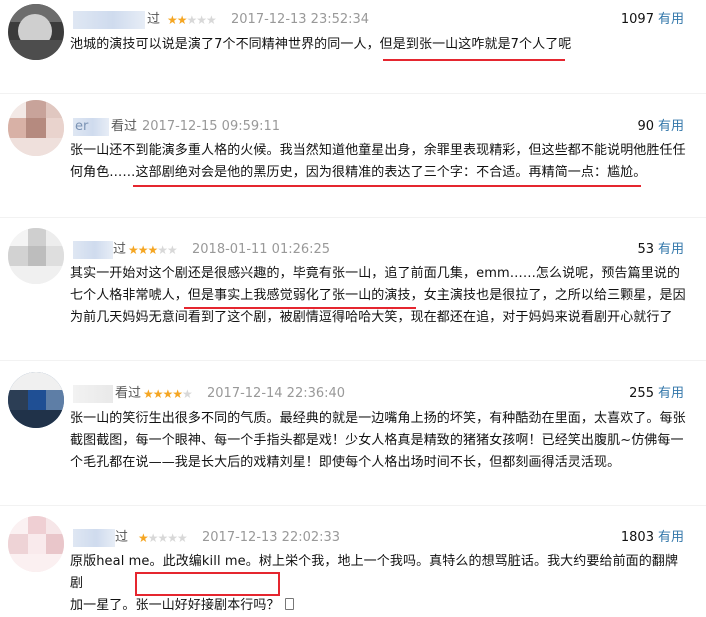 The image size is (706, 617). I want to click on review-text: 池城的演技可以说是演了7个不同精神世界的同一人，但是到张一山这咋就是7个人了呢, so click(380, 45).